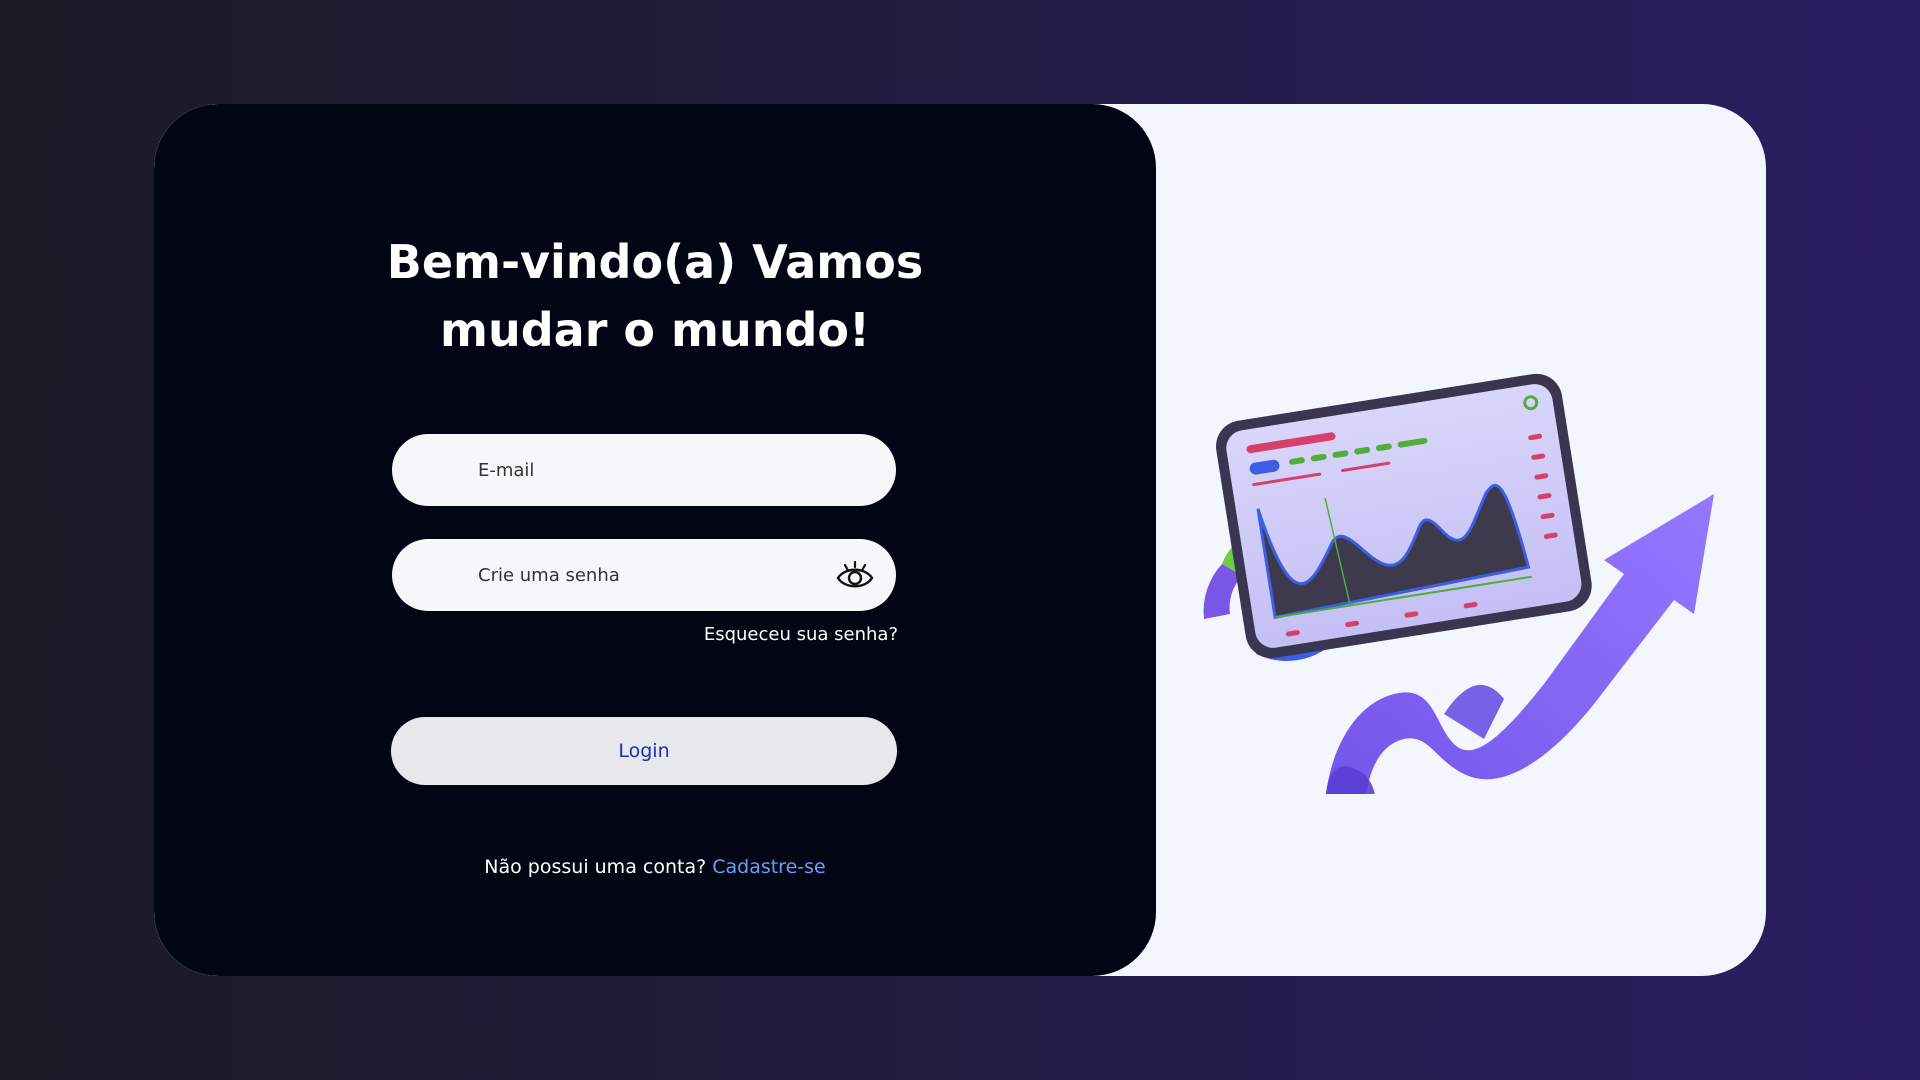  What do you see at coordinates (595, 867) in the screenshot?
I see `no-account-text: Não possui uma conta?` at bounding box center [595, 867].